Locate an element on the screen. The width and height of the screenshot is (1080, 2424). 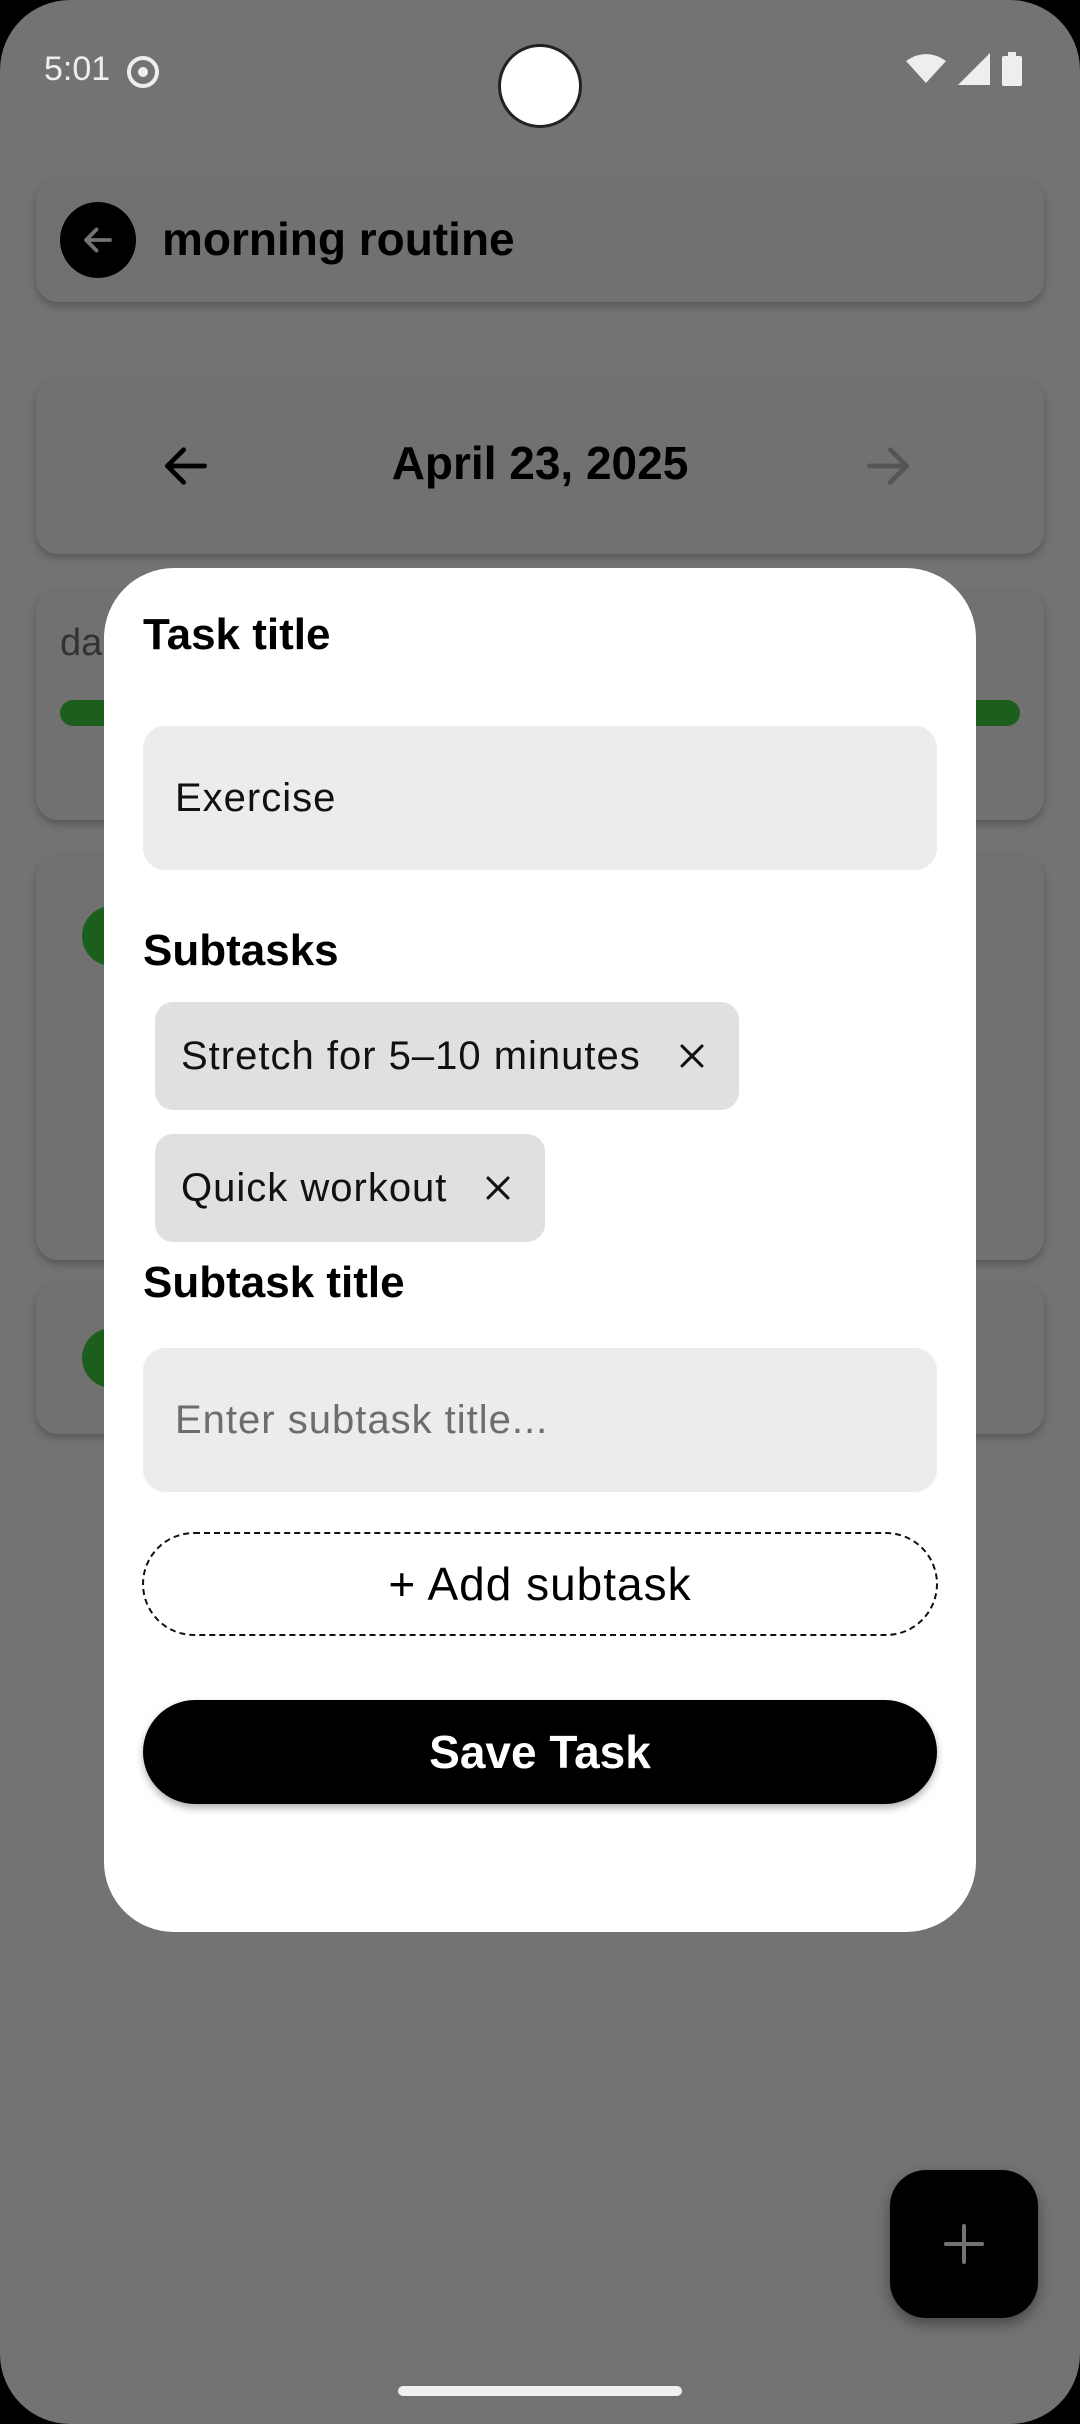
task-title-input: Exercise is located at coordinates (540, 798).